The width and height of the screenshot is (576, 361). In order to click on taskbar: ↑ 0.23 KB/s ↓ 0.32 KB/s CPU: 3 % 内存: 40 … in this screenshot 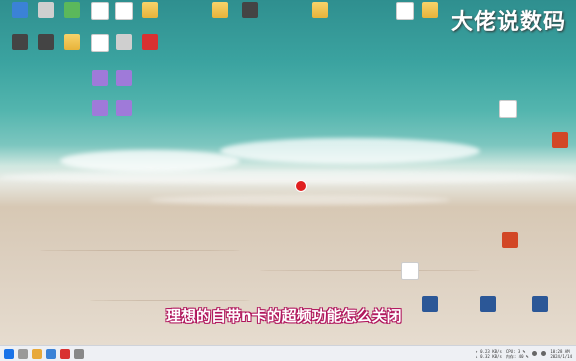, I will do `click(288, 353)`.